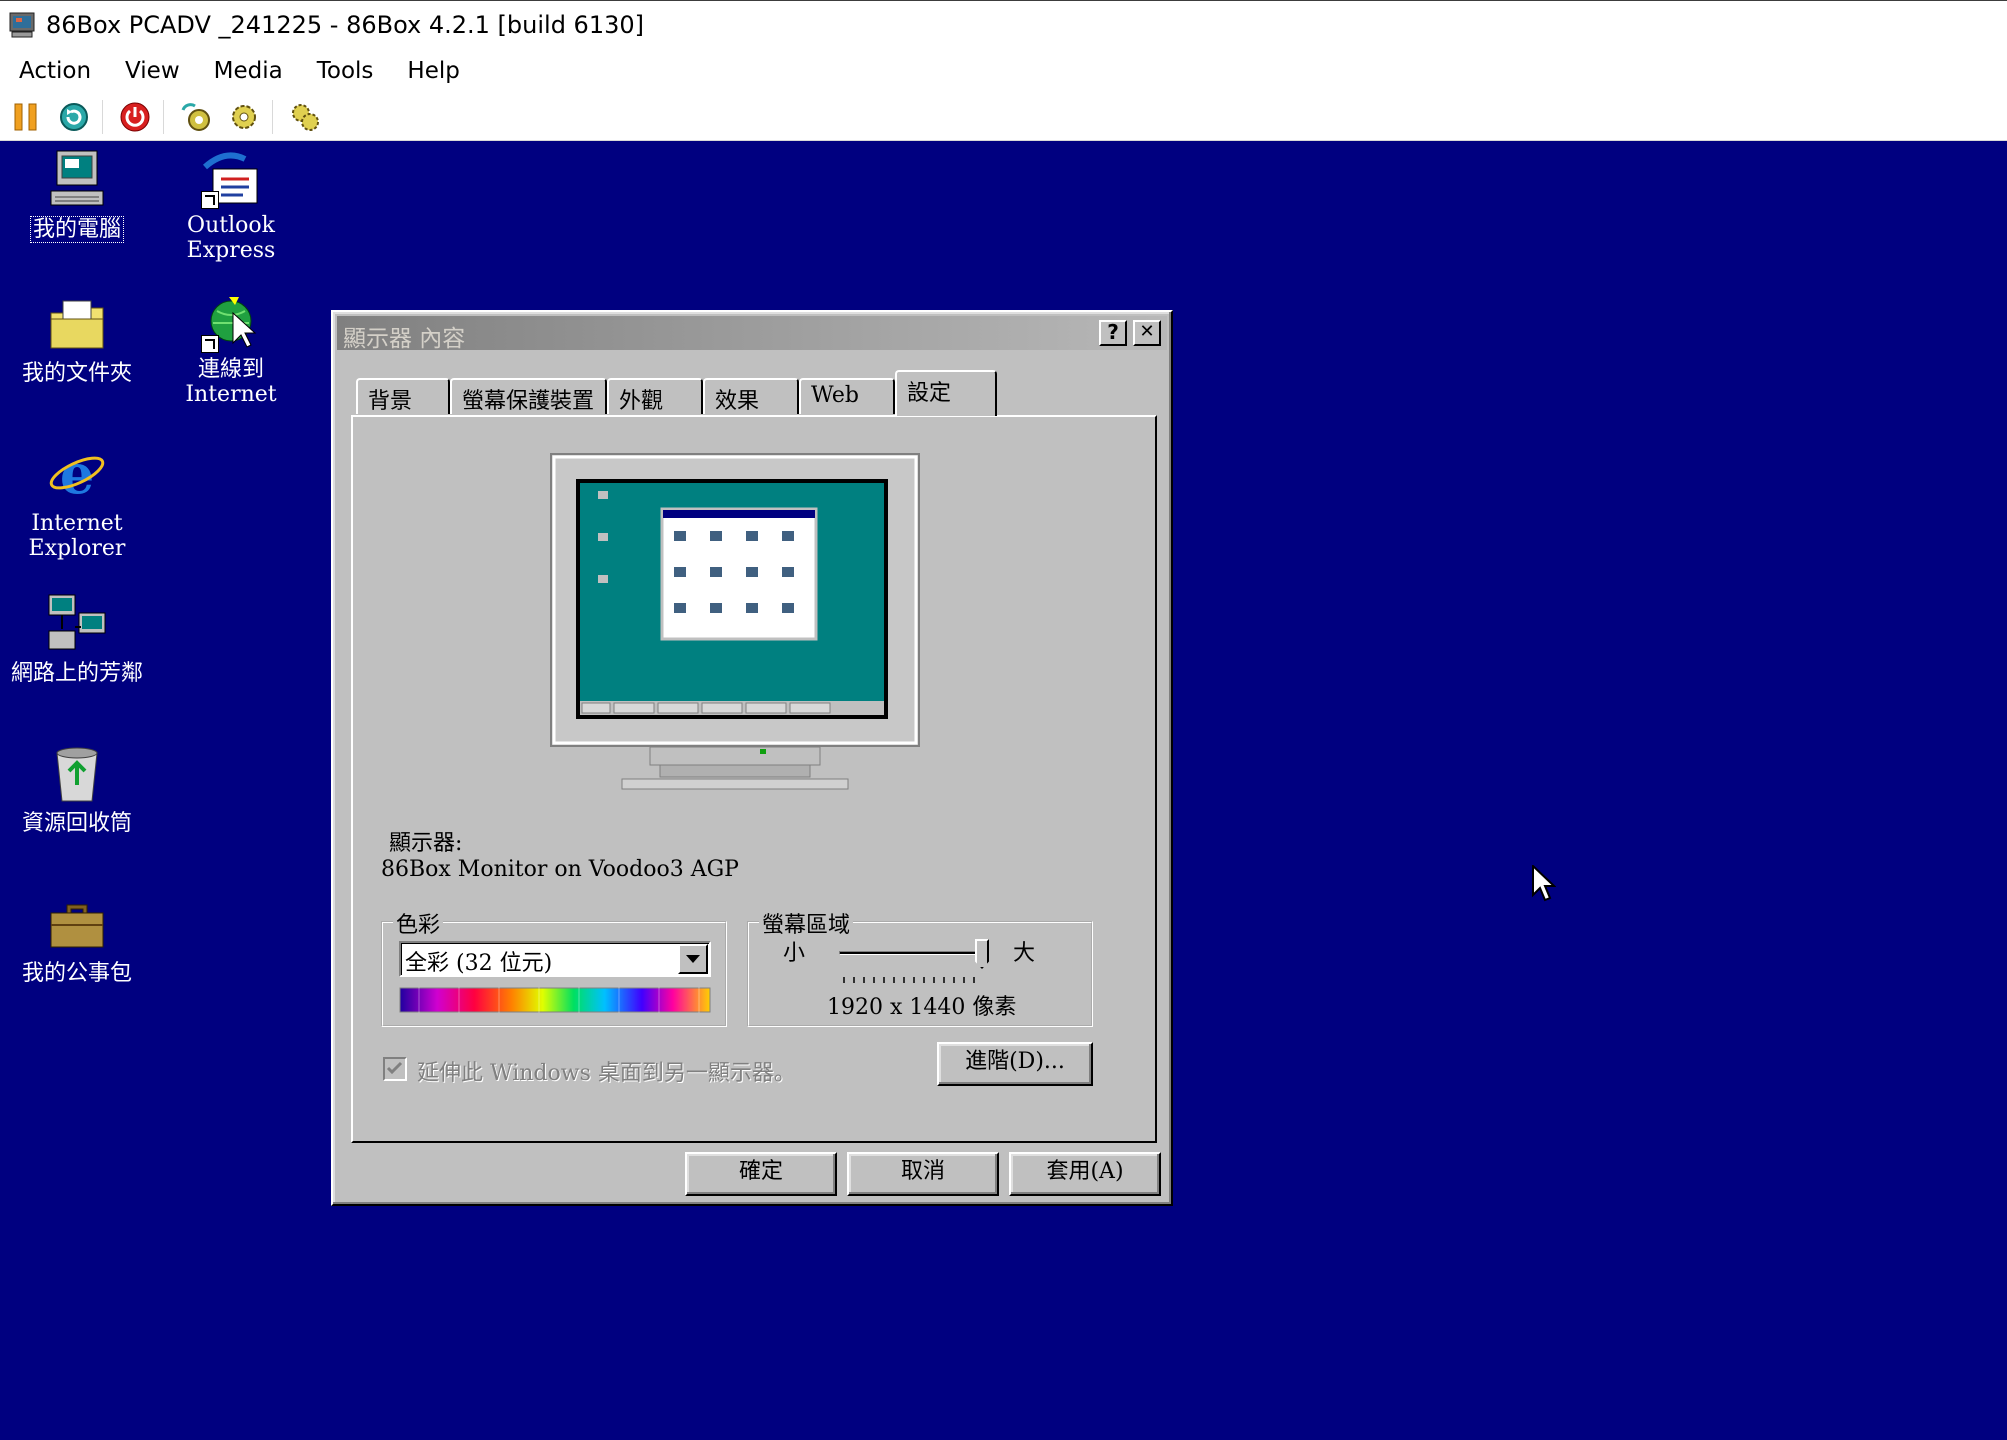 The image size is (2007, 1440). What do you see at coordinates (76, 823) in the screenshot?
I see `desktop-icon-label: 資源回收筒` at bounding box center [76, 823].